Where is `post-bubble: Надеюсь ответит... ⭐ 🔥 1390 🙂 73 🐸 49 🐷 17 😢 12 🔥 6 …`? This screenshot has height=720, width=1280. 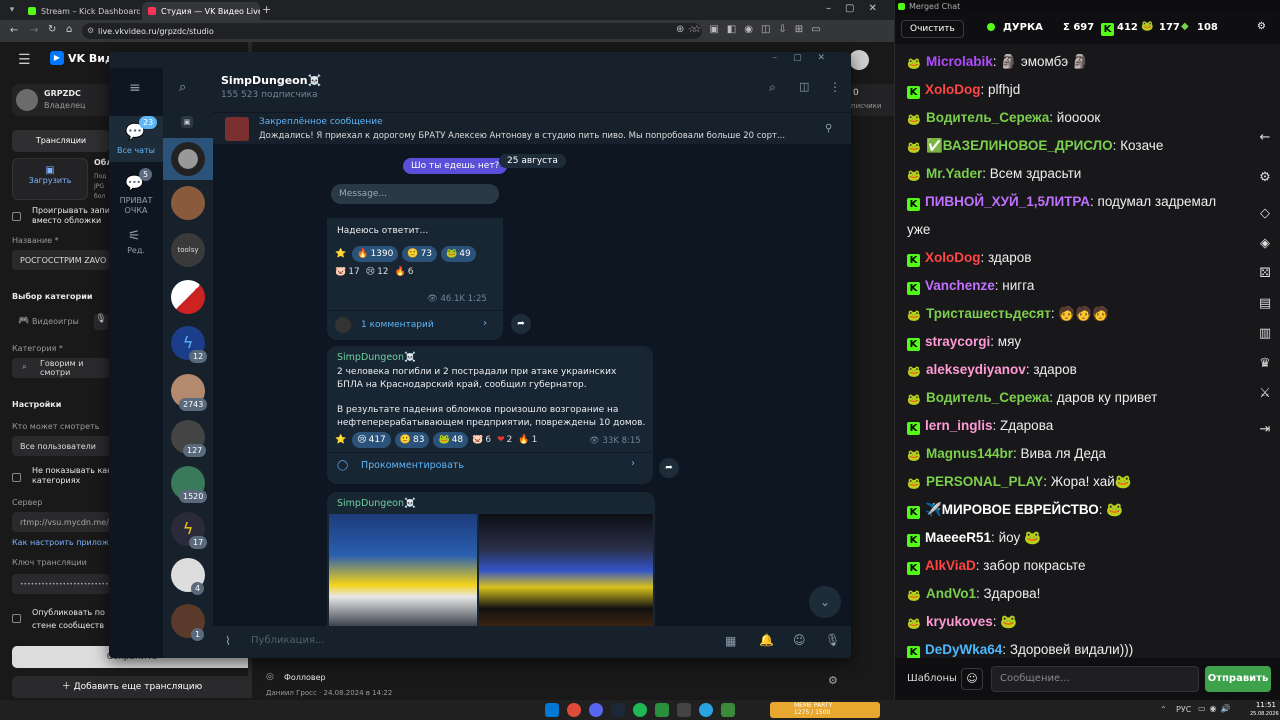 post-bubble: Надеюсь ответит... ⭐ 🔥 1390 🙂 73 🐸 49 🐷 17 😢 12 🔥 6 … is located at coordinates (415, 279).